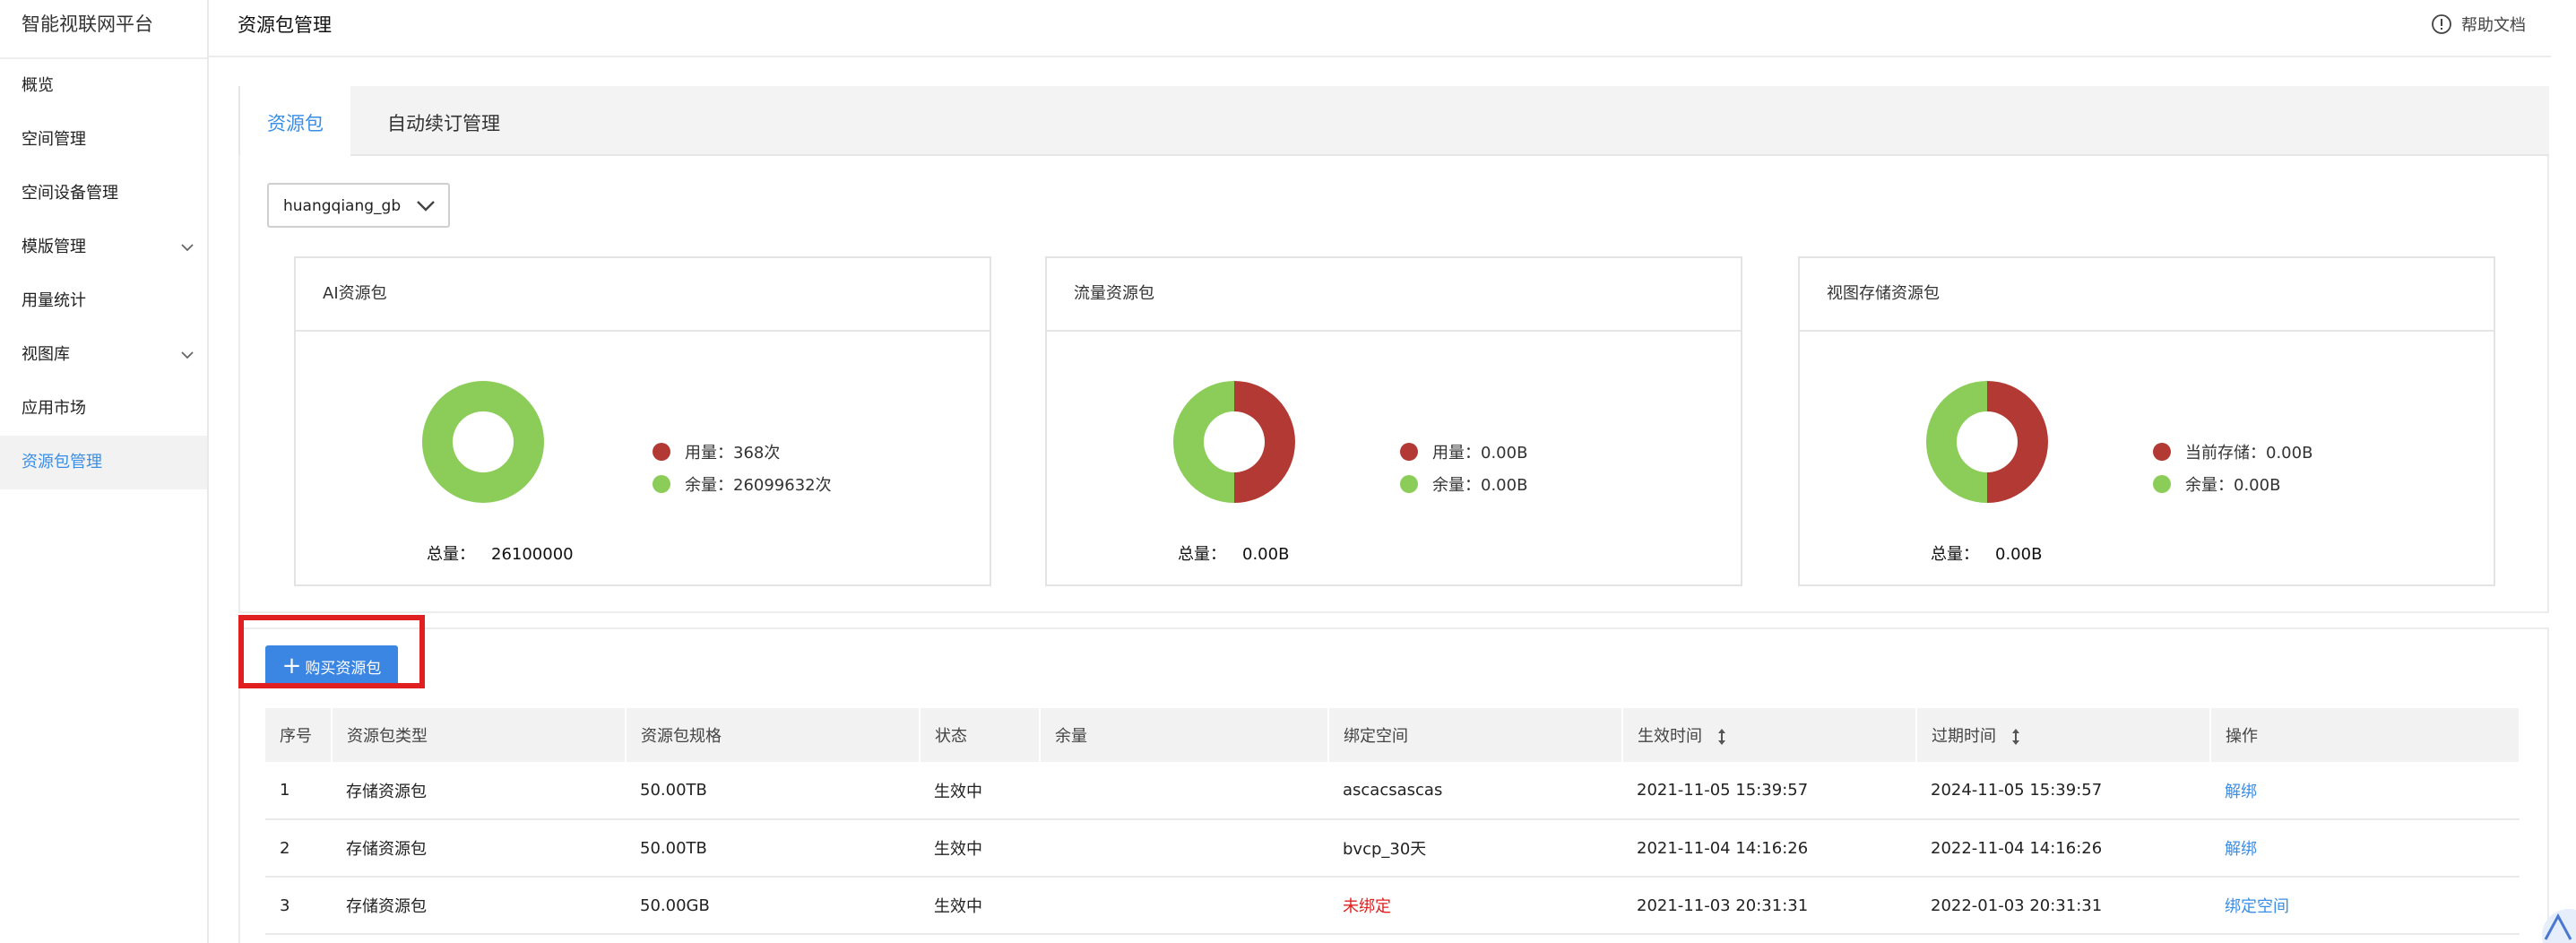 The height and width of the screenshot is (943, 2576). I want to click on legend-item-used: 当前存储：0.00B, so click(2232, 452).